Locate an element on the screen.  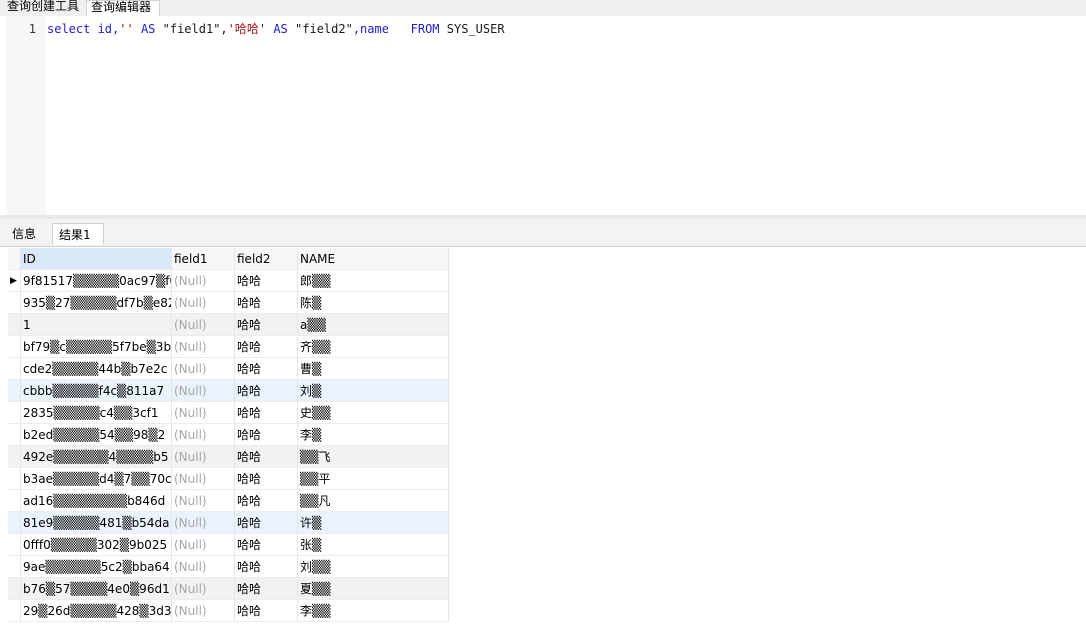
cell-name: 齐▒▒ is located at coordinates (373, 347).